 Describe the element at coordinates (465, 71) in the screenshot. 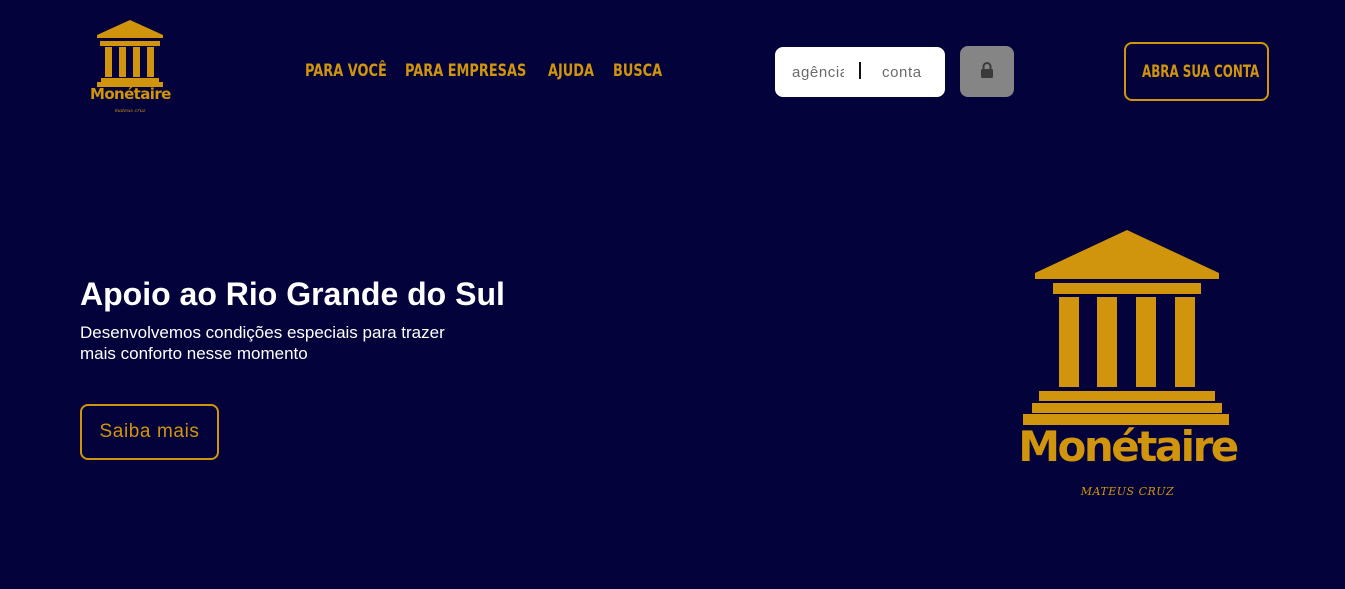

I see `nav-link-para-empresas: PARA EMPRESAS` at that location.